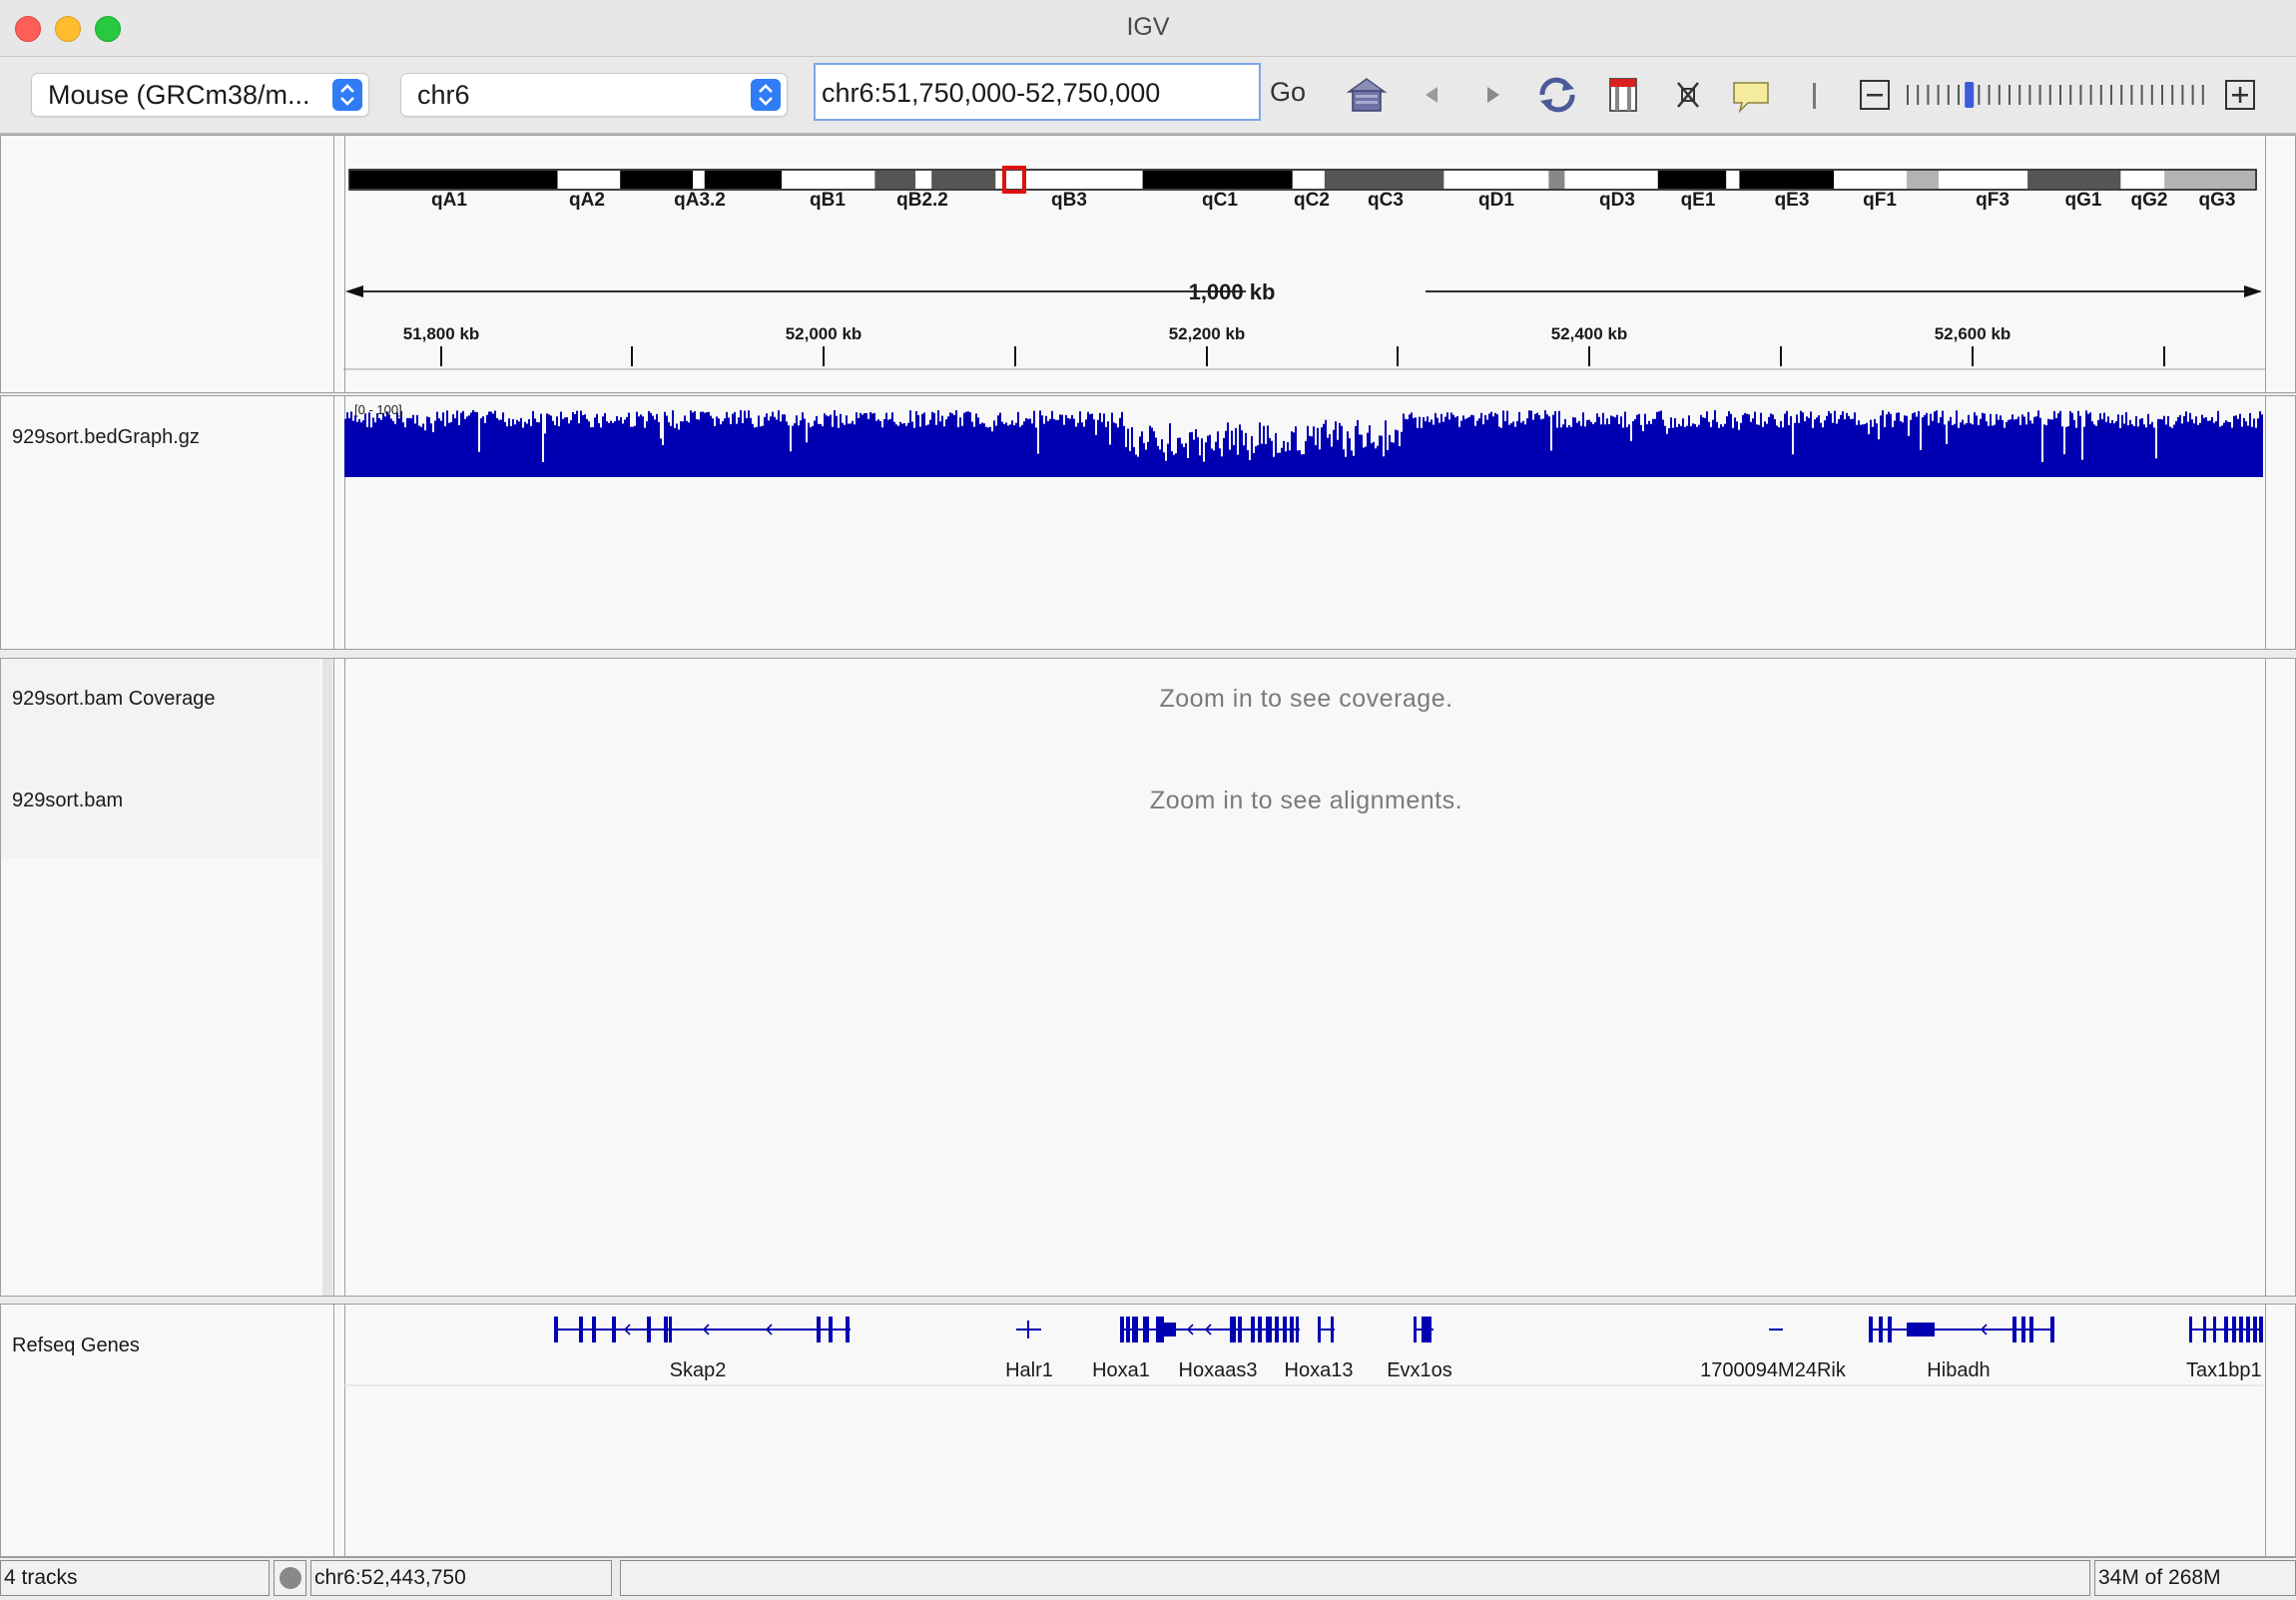  I want to click on ruler-right-arrow-icon, so click(2253, 291).